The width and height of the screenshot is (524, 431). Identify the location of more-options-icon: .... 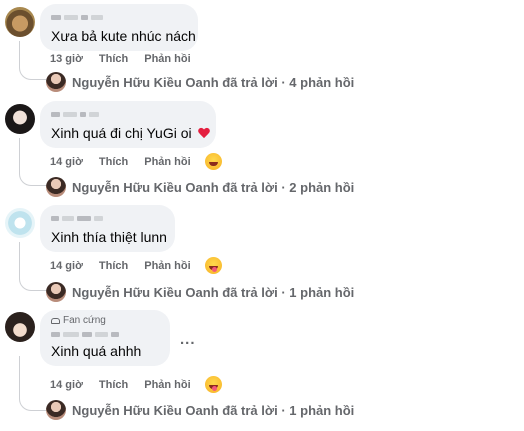
(188, 339).